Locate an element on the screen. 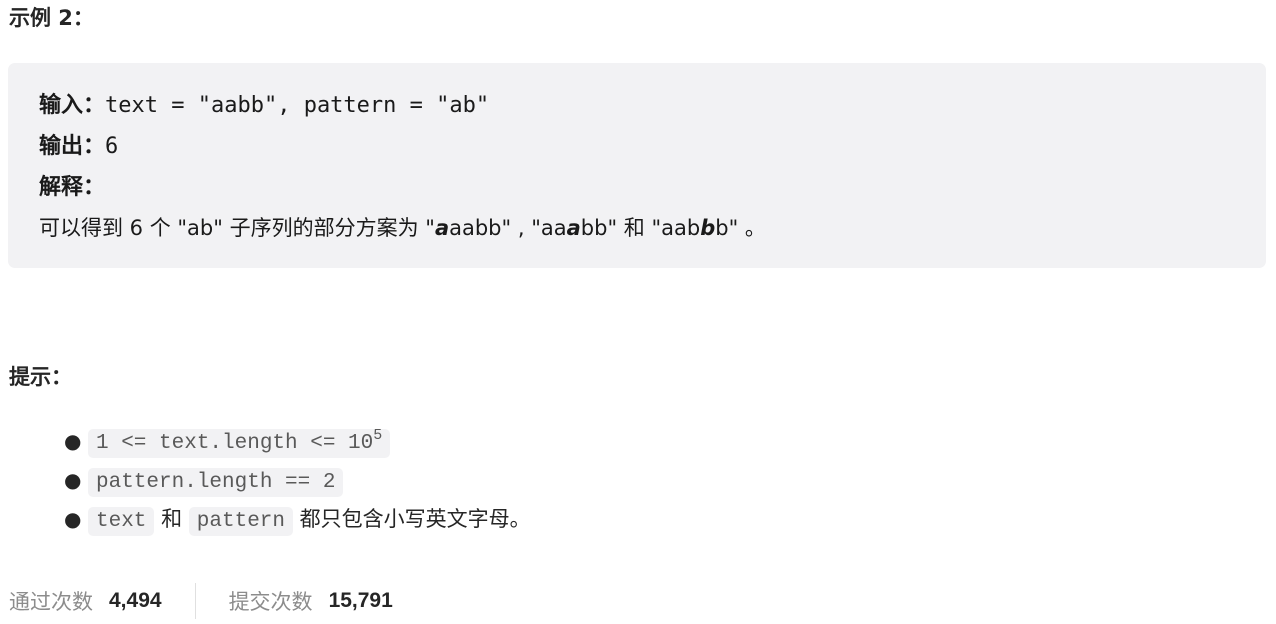 The width and height of the screenshot is (1276, 624). explanation-prefix: 可以得到 6 个 "ab" 子序列的部分方案为 is located at coordinates (232, 228).